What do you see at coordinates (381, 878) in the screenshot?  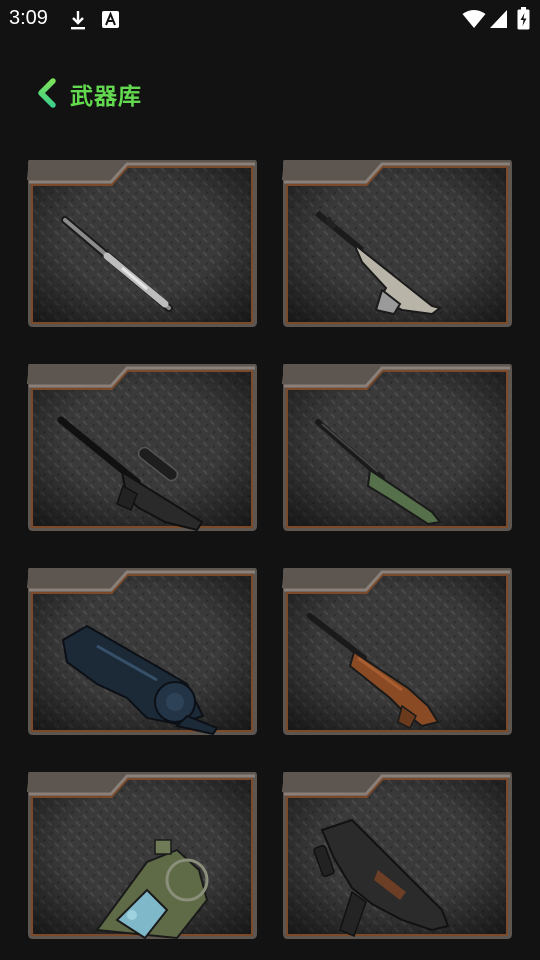 I see `bullpup-rifle-icon` at bounding box center [381, 878].